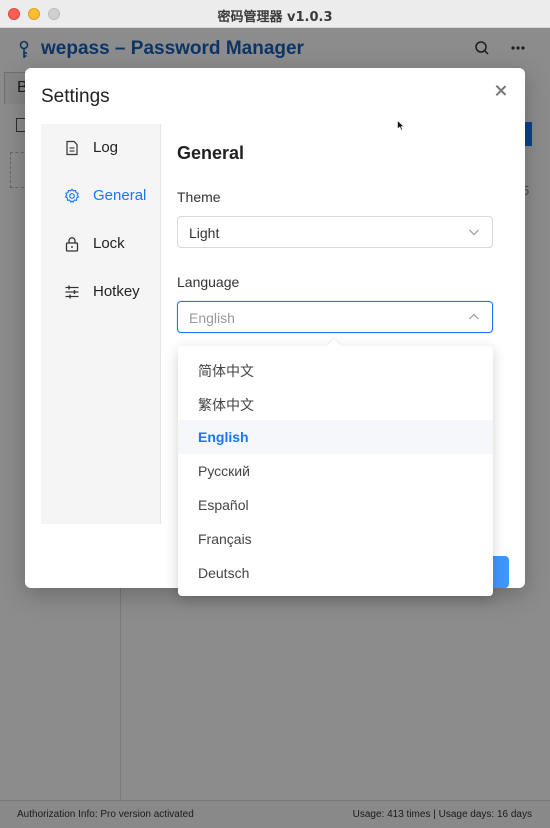 Image resolution: width=550 pixels, height=828 pixels. What do you see at coordinates (500, 572) in the screenshot?
I see `confirm-button` at bounding box center [500, 572].